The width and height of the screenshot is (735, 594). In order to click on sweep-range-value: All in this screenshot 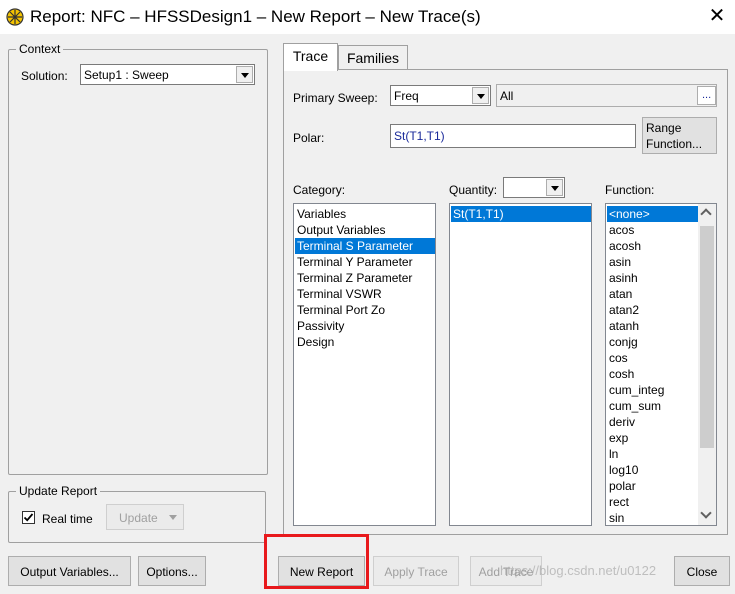, I will do `click(507, 96)`.